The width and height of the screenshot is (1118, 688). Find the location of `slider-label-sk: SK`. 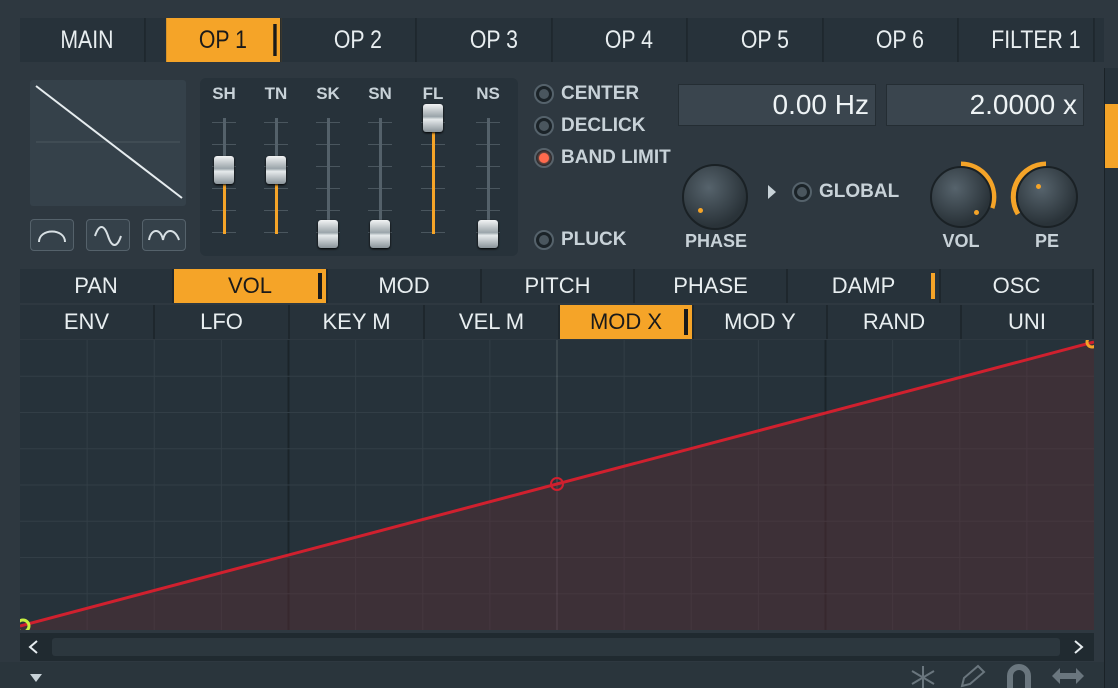

slider-label-sk: SK is located at coordinates (328, 93).